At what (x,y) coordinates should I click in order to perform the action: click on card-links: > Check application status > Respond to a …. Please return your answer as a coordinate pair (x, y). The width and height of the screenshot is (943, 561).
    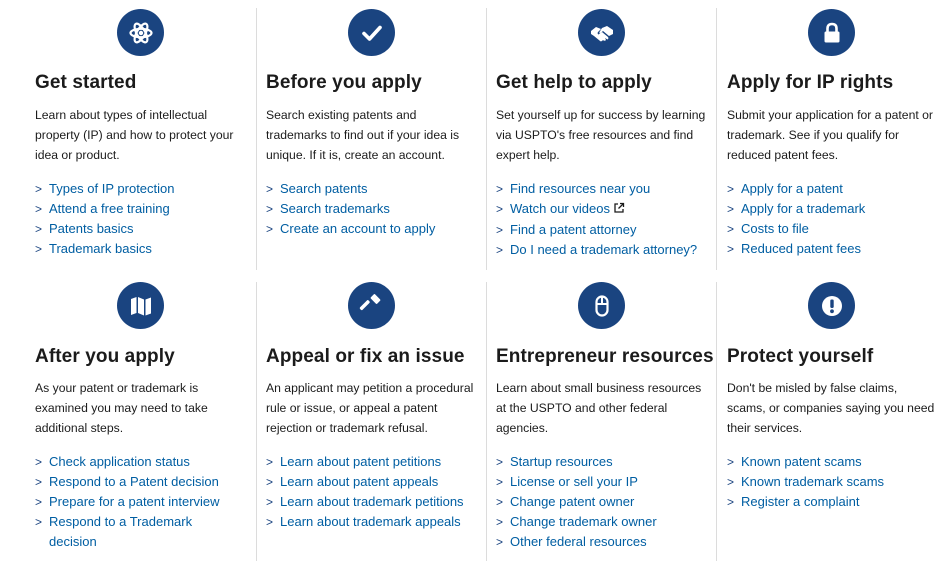
    Looking at the image, I should click on (137, 502).